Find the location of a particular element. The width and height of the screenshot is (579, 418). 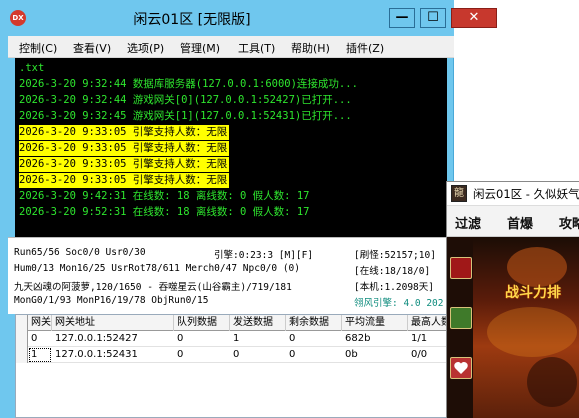

menu-plugins: 插件(Z) is located at coordinates (365, 48).